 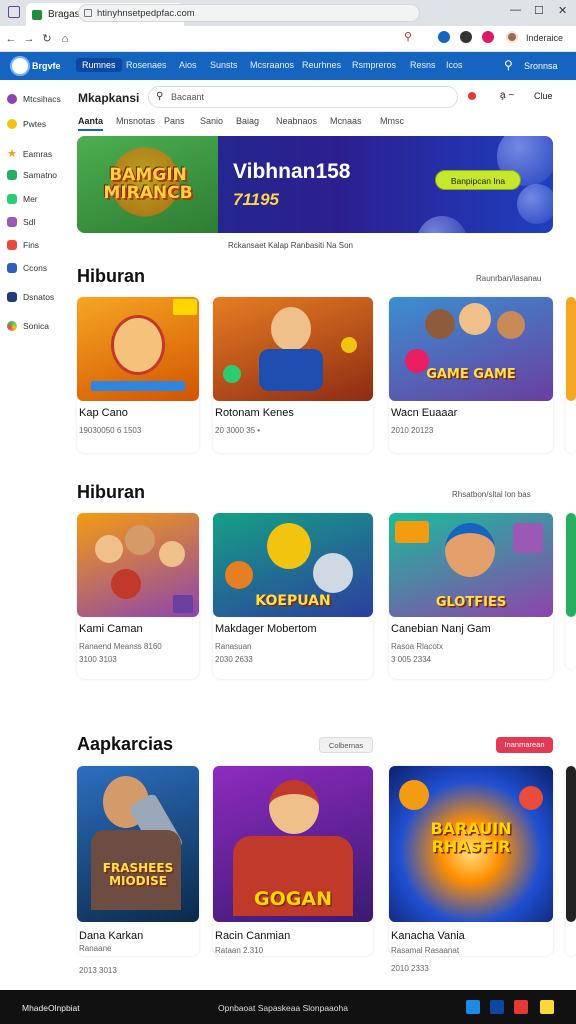 I want to click on blue-square-icon, so click(x=12, y=268).